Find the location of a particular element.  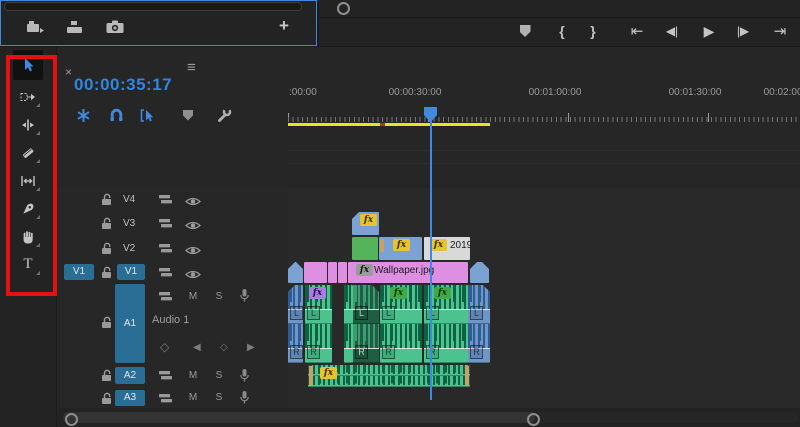

lift-button is located at coordinates (35, 27).